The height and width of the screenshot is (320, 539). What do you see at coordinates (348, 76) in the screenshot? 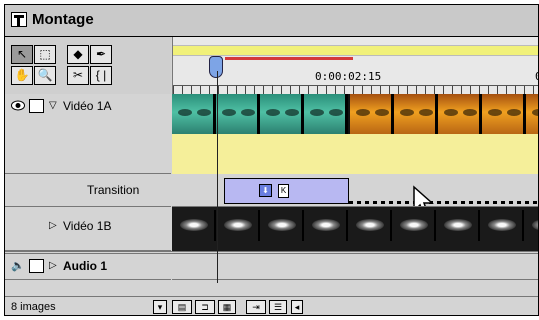
I see `ruler-timecode: 0:00:02:15` at bounding box center [348, 76].